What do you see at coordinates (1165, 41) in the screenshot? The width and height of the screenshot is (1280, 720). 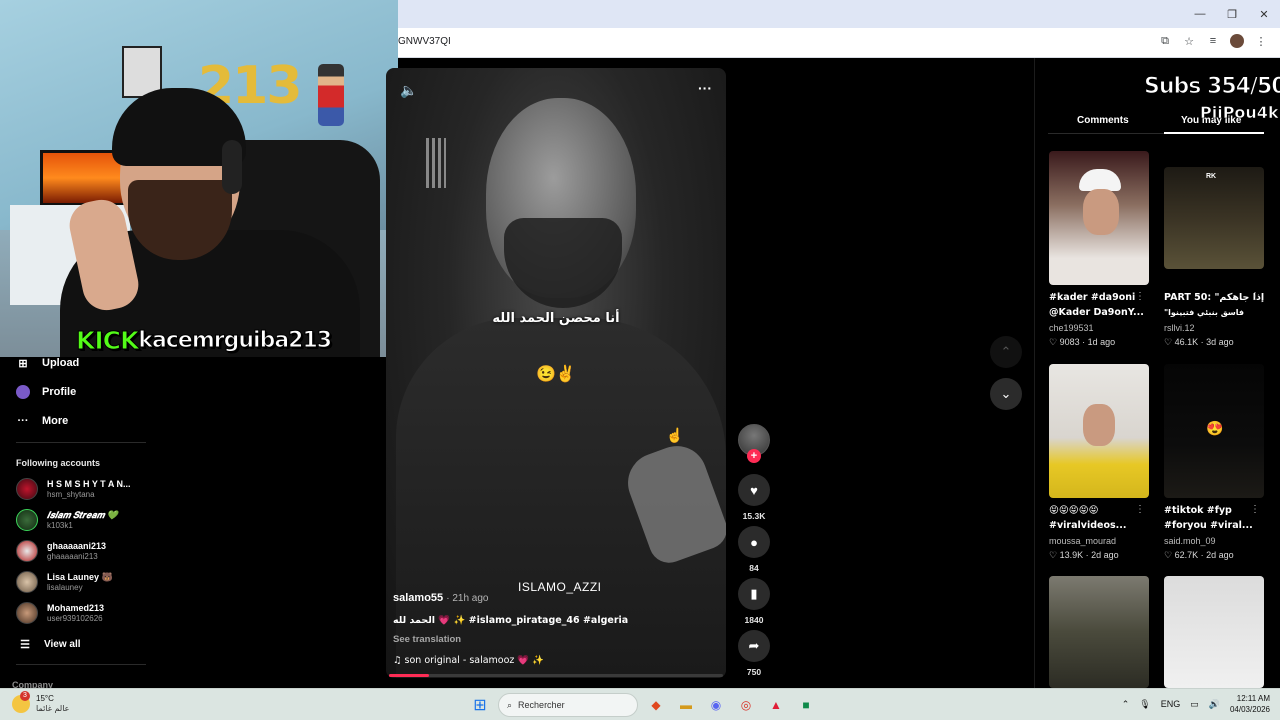 I see `install-app-icon: ⧉` at bounding box center [1165, 41].